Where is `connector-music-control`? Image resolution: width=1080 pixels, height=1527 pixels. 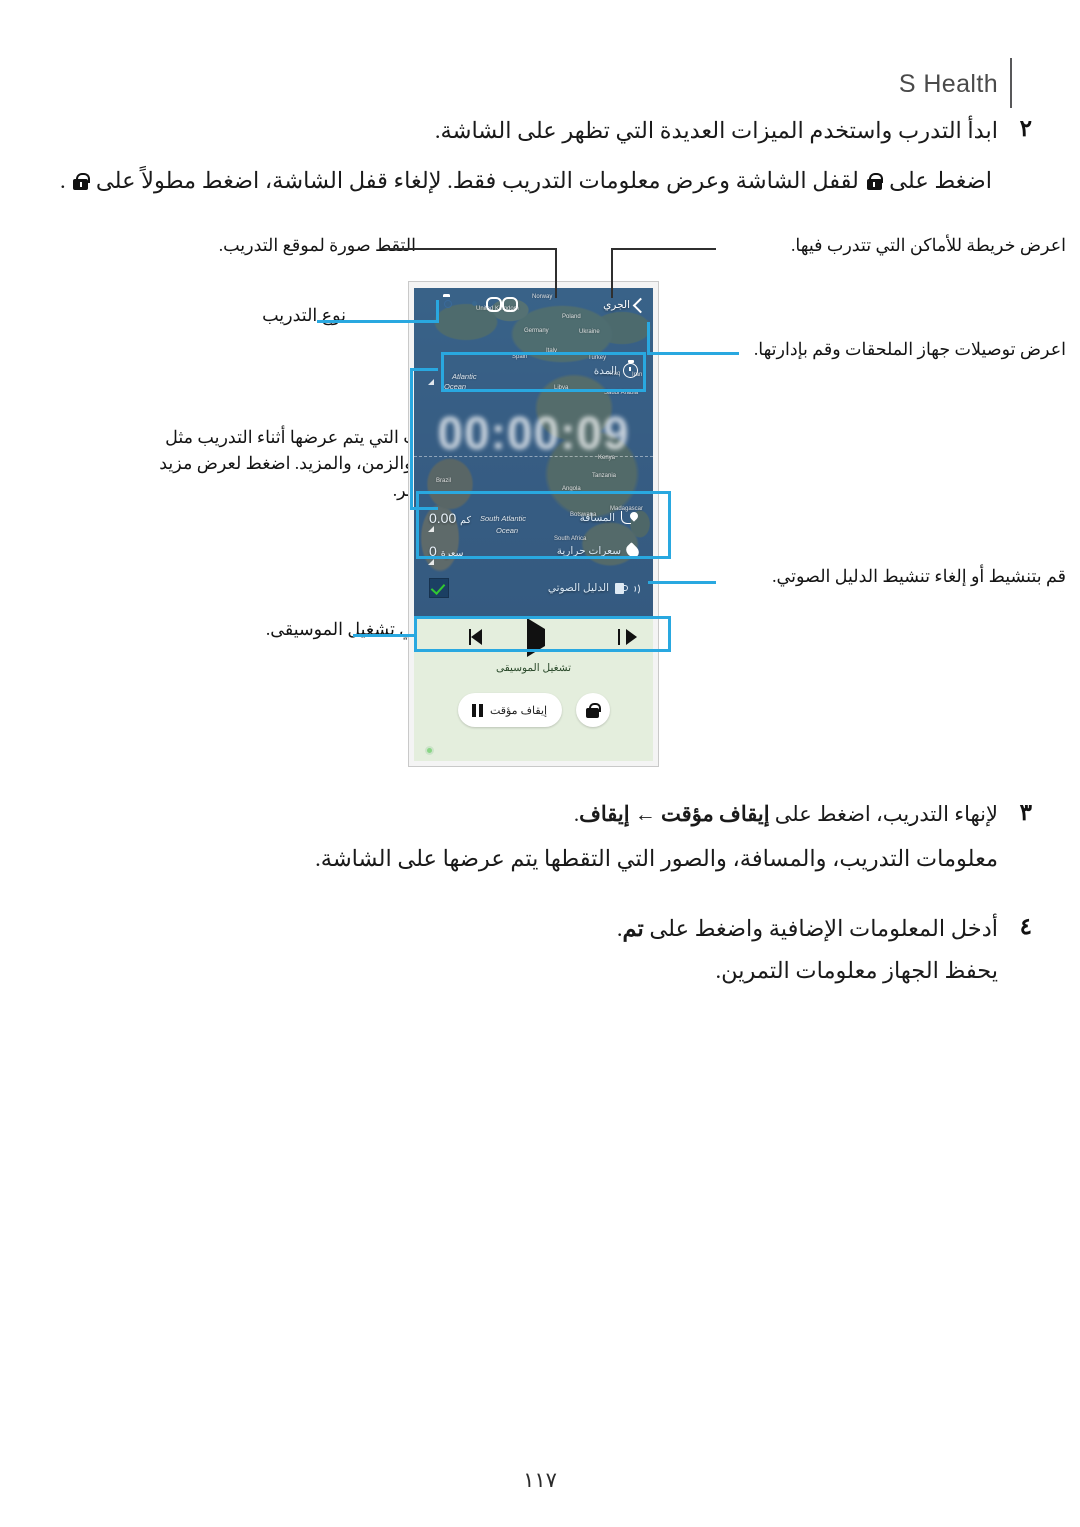 connector-music-control is located at coordinates (384, 635).